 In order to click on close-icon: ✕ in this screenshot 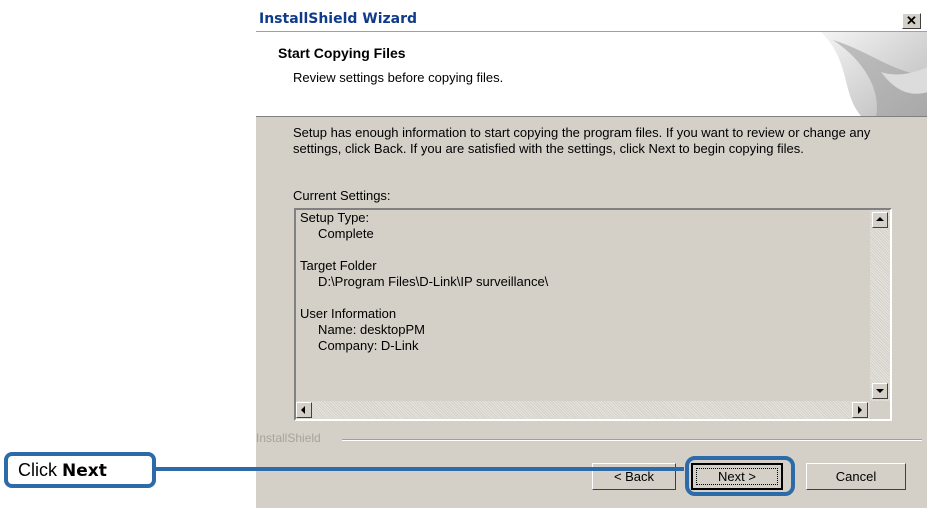, I will do `click(911, 20)`.